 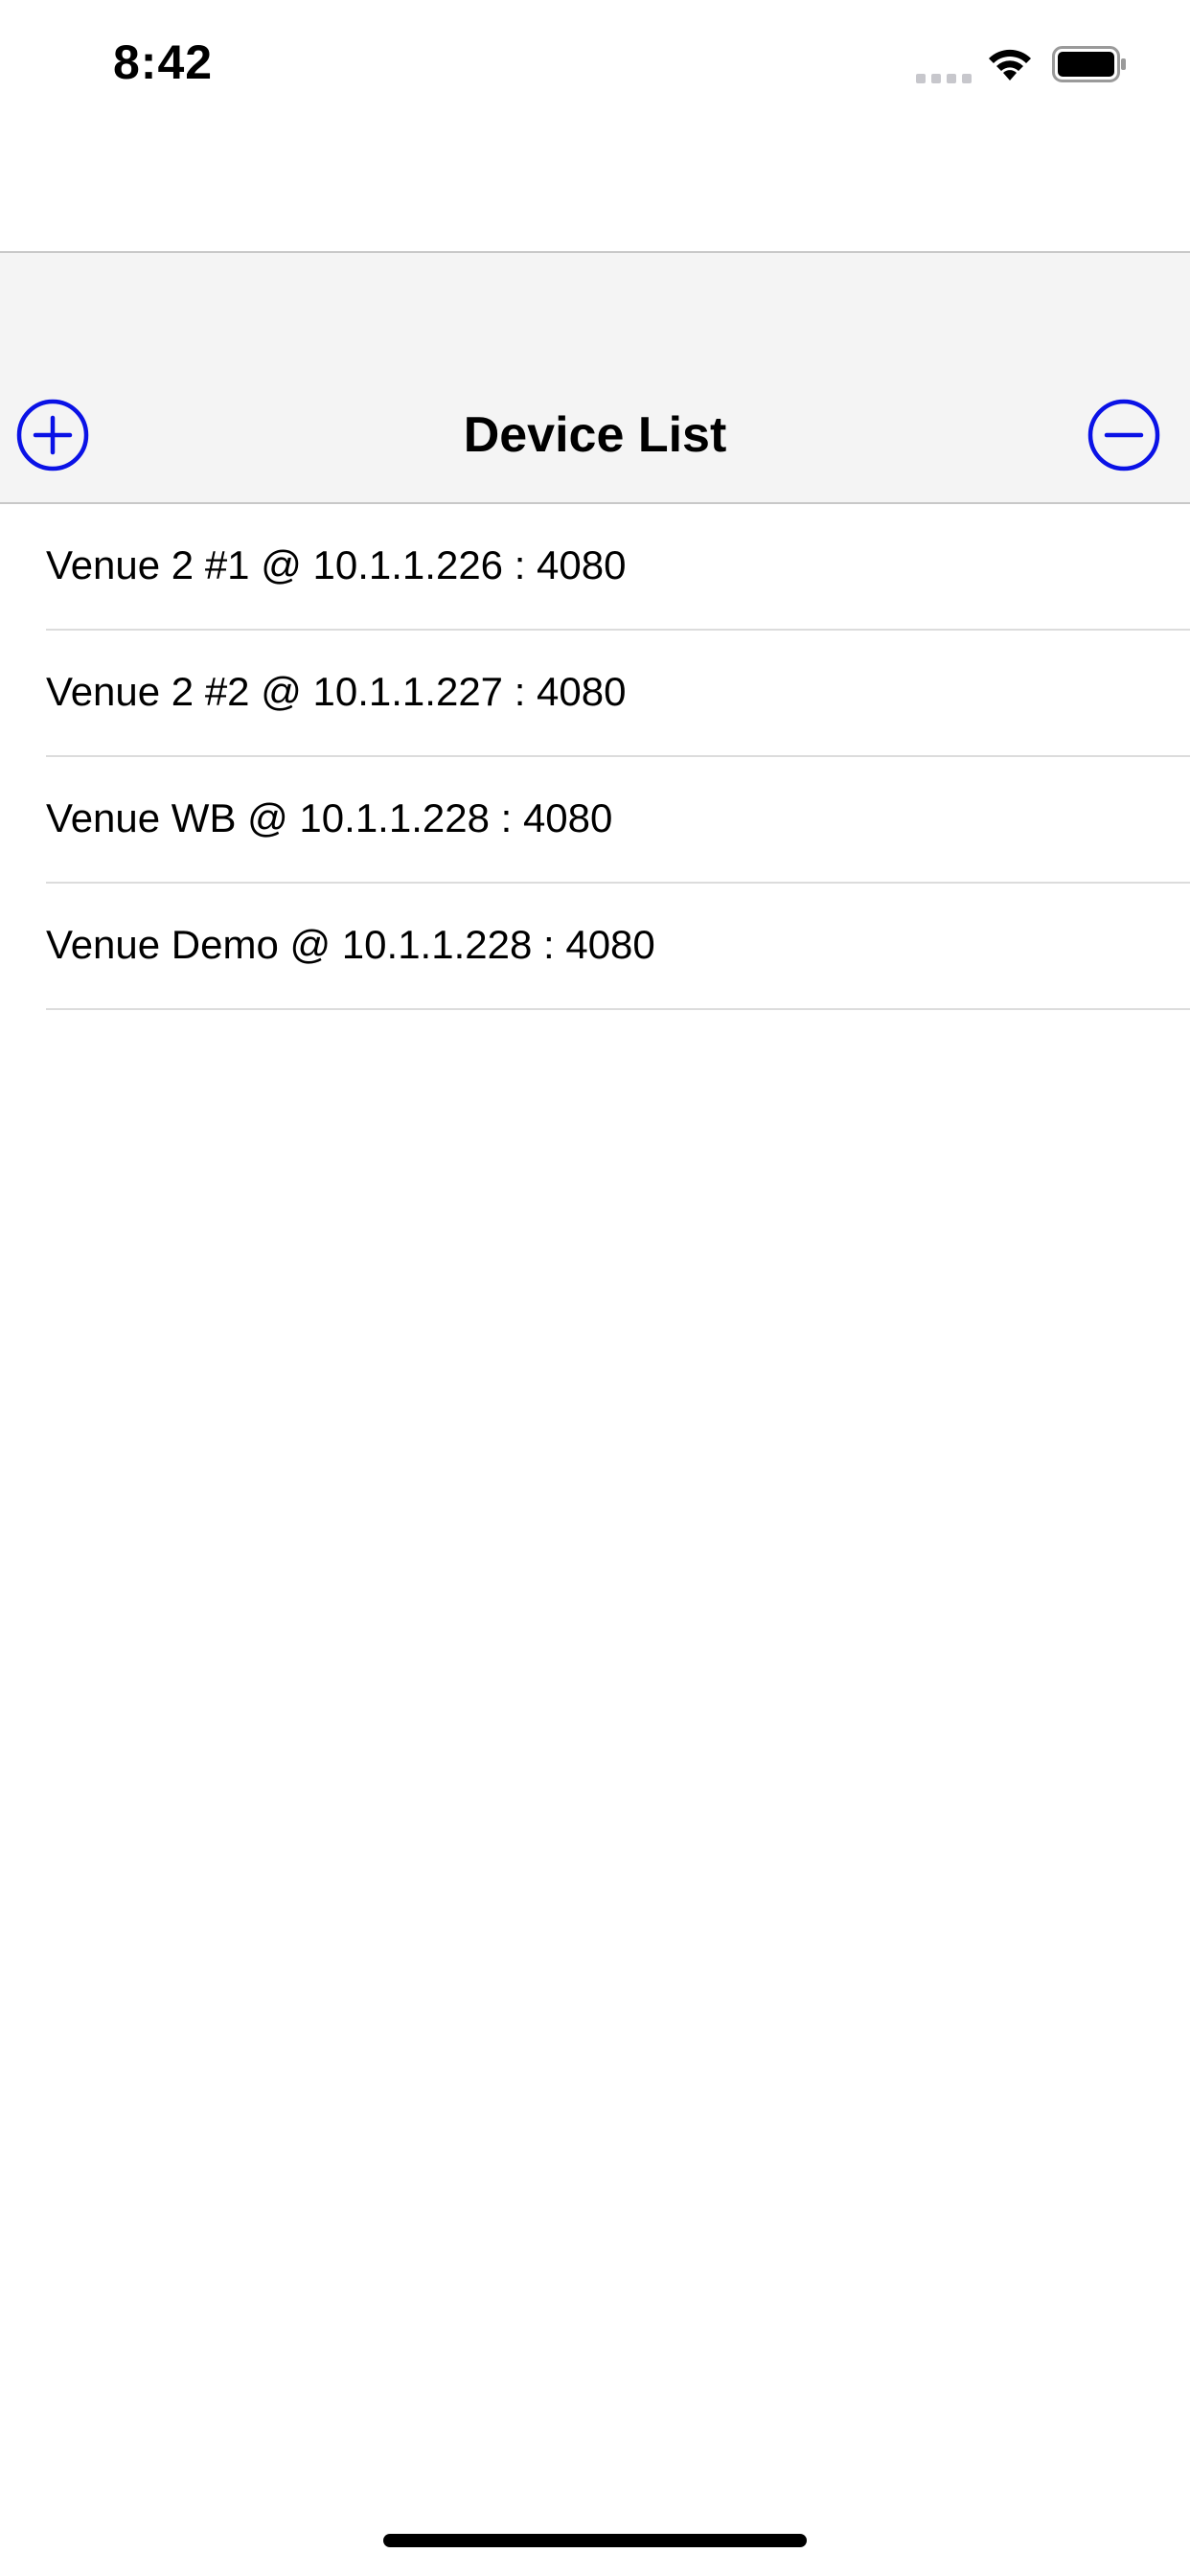 I want to click on navigation-bar: Device List, so click(x=595, y=377).